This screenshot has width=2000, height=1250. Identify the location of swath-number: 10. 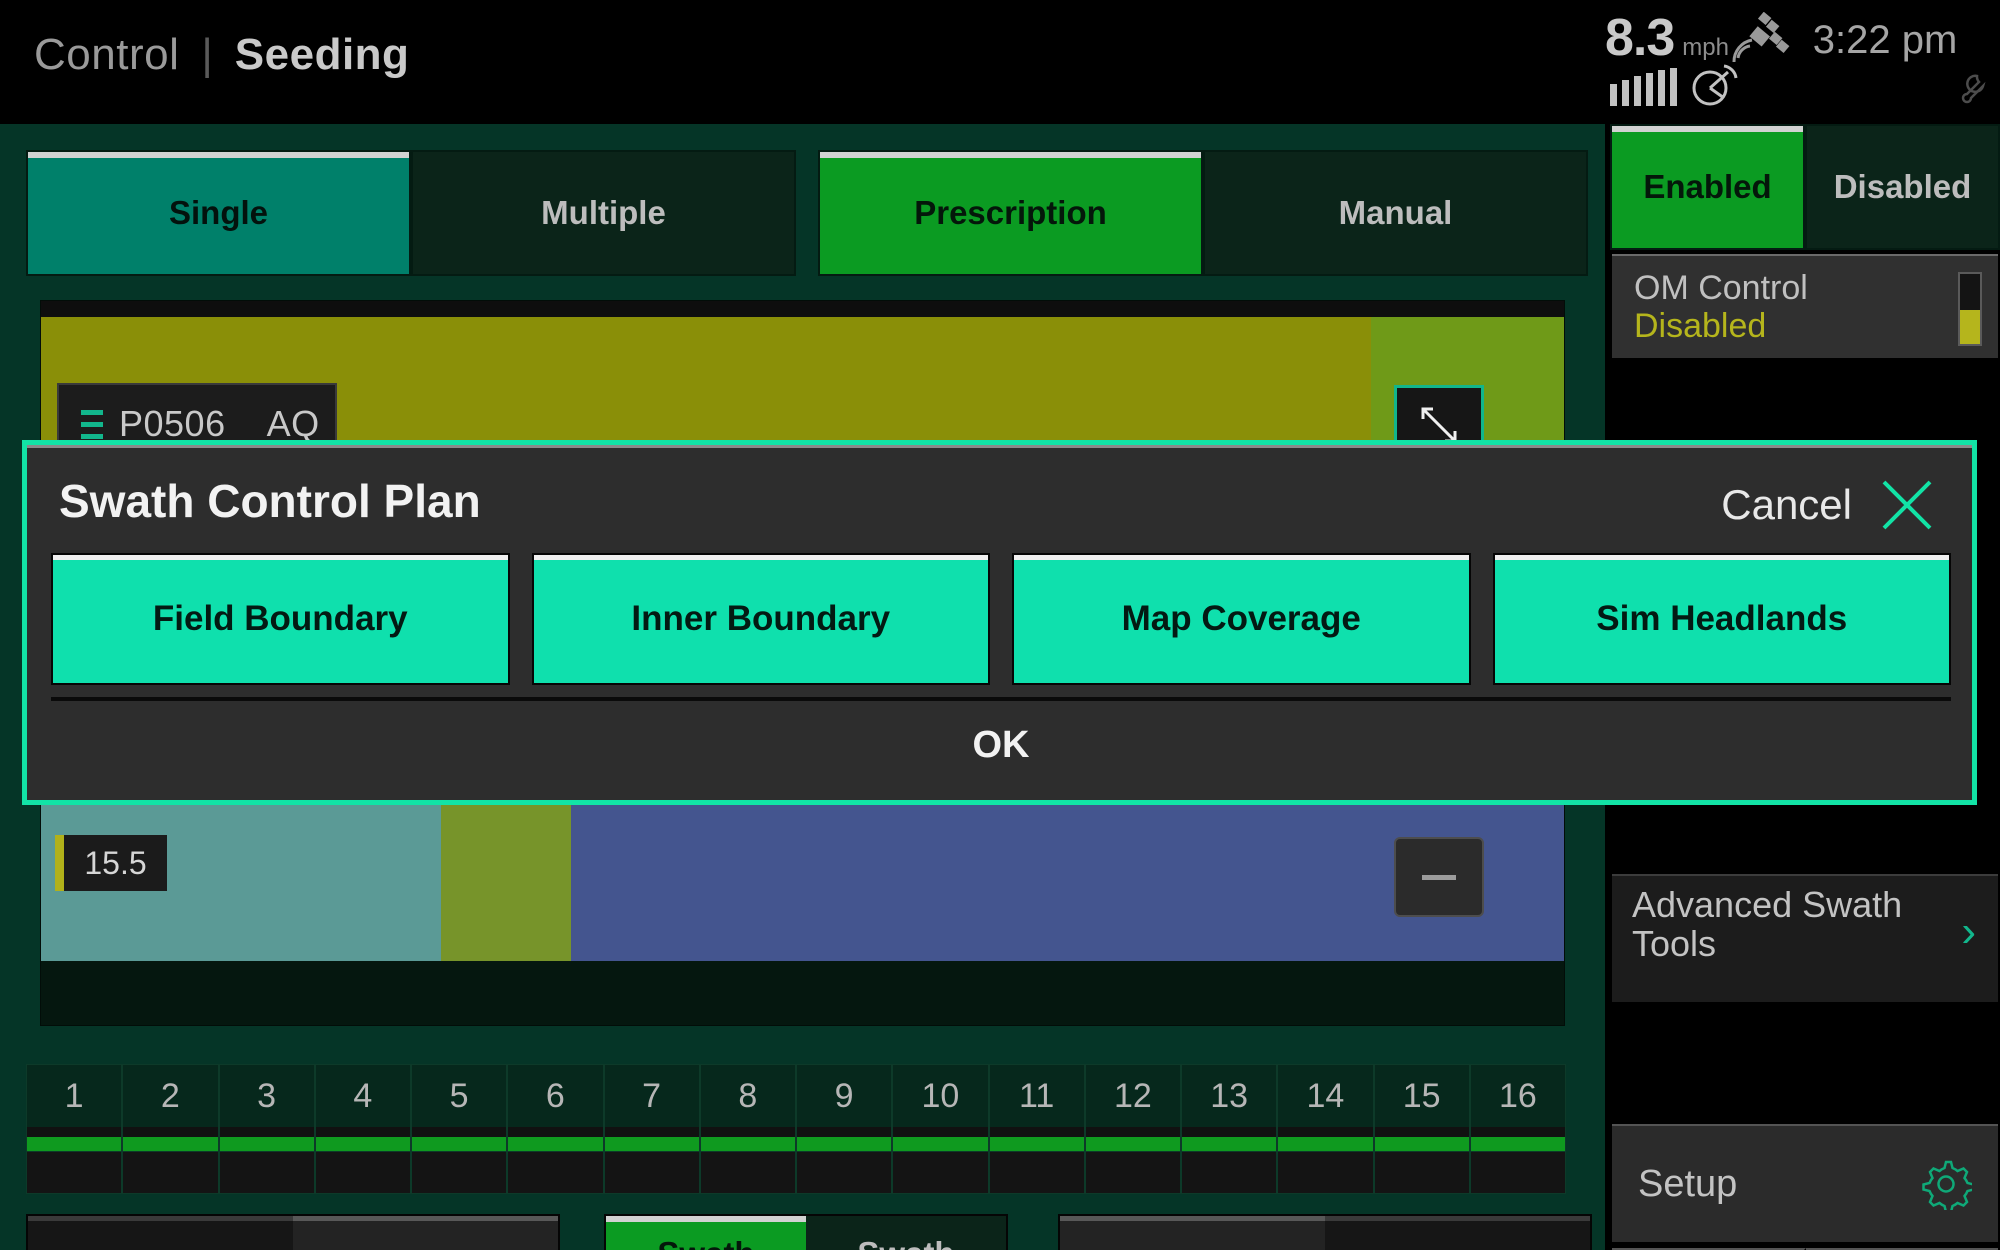
(940, 1095).